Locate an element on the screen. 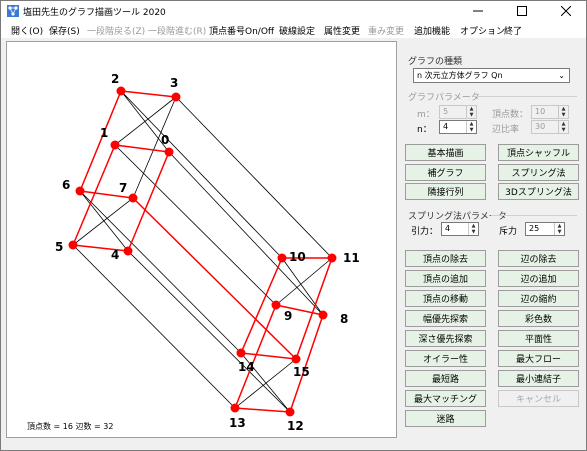  vertex-shuffle-button: 頂点シャッフル is located at coordinates (538, 152).